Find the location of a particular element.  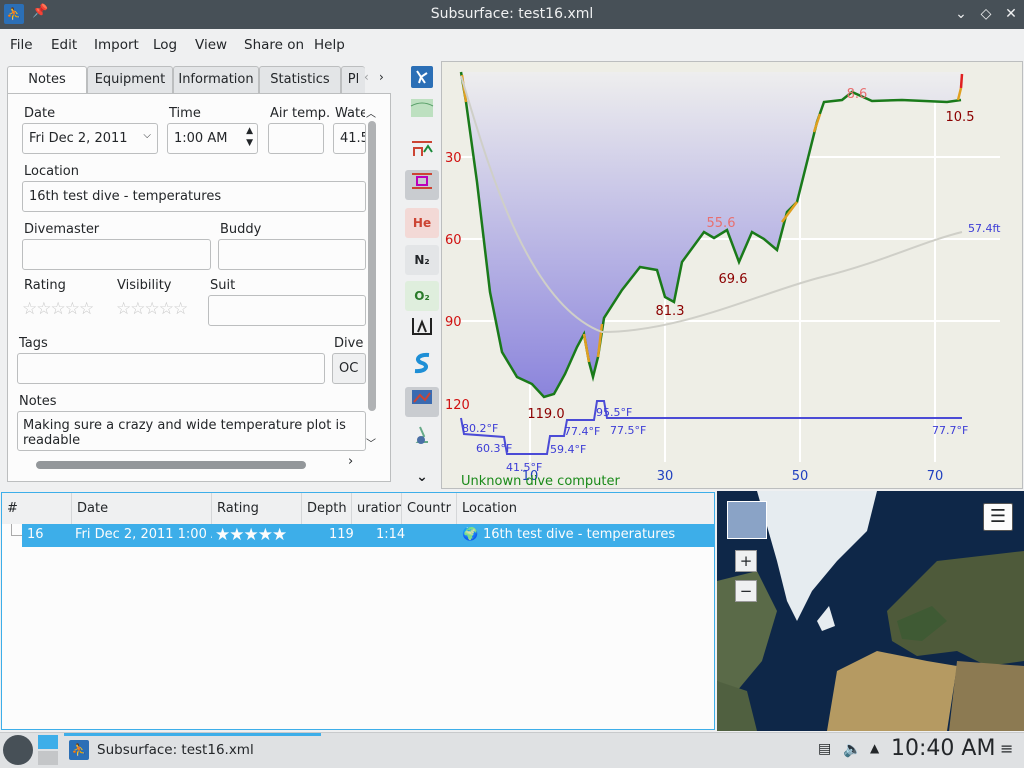

tab-notes: Notes is located at coordinates (47, 80).